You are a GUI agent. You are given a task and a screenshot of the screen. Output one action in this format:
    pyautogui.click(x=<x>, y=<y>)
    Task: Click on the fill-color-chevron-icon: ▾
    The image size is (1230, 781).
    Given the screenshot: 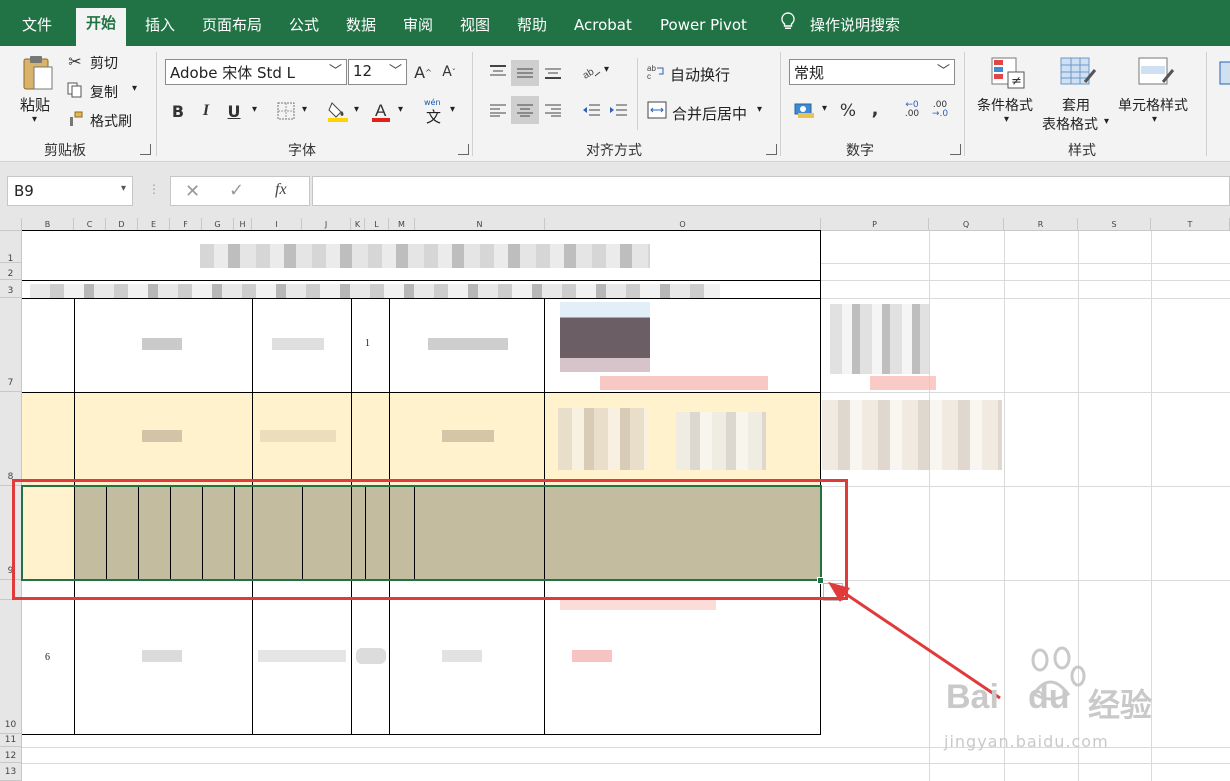 What is the action you would take?
    pyautogui.click(x=356, y=109)
    